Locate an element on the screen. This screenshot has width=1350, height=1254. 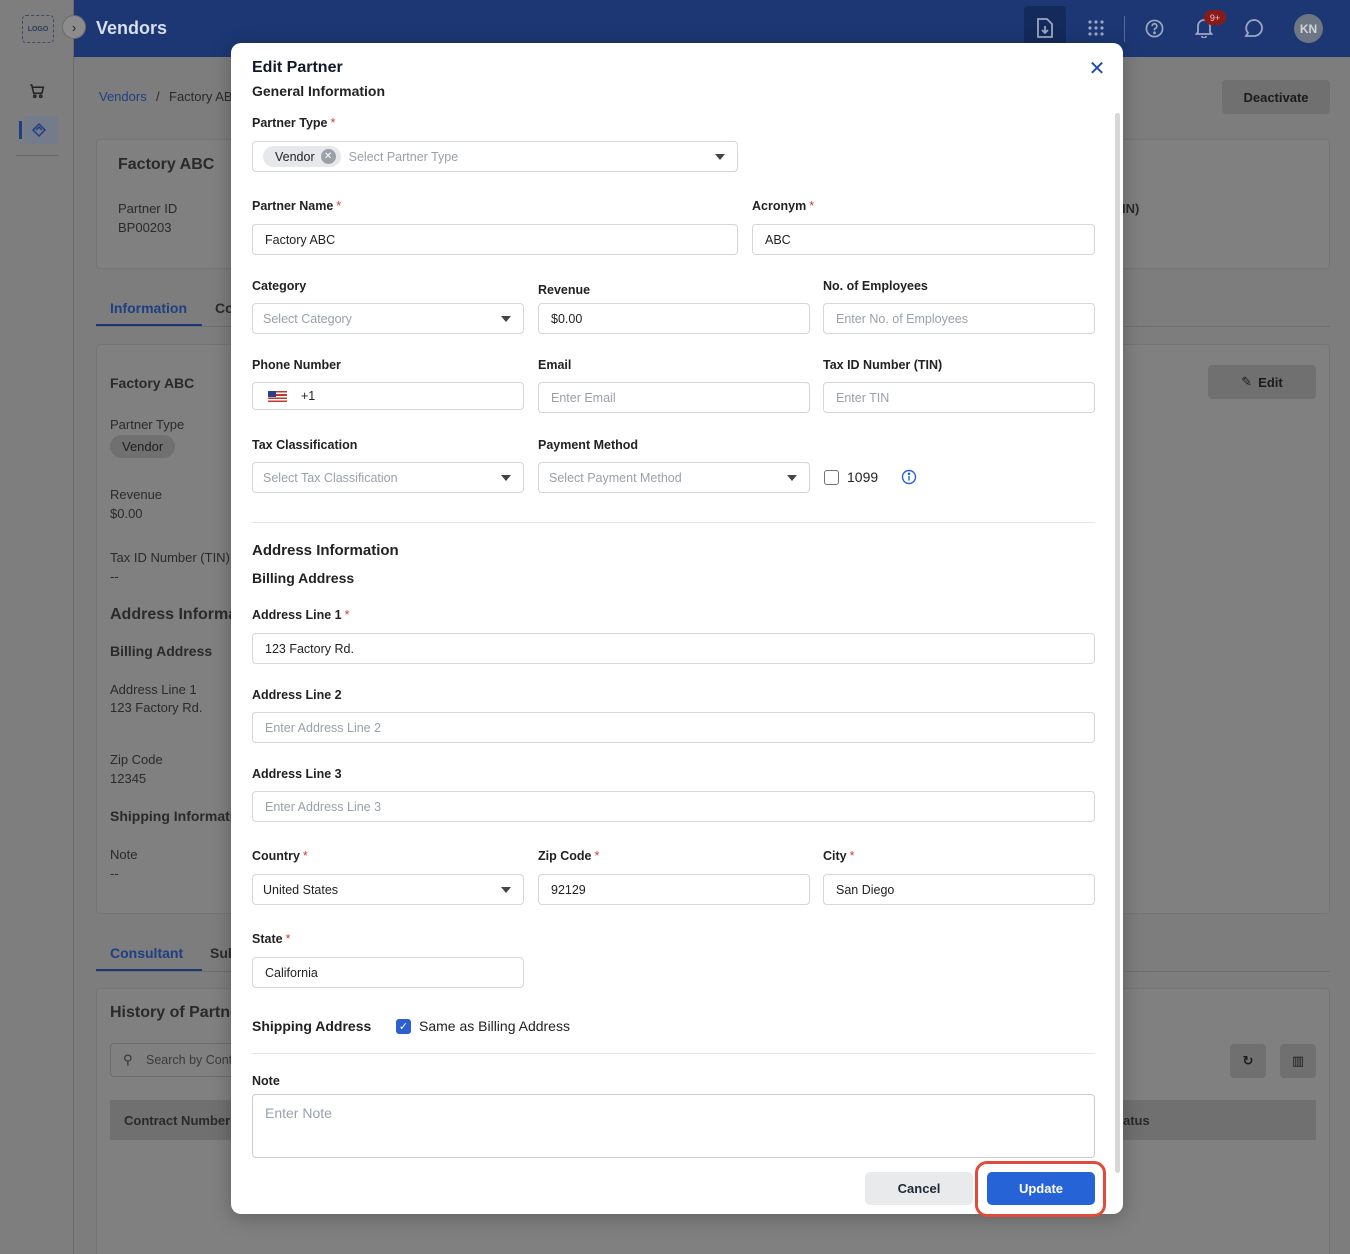
form-1099-label: 1099 is located at coordinates (863, 477).